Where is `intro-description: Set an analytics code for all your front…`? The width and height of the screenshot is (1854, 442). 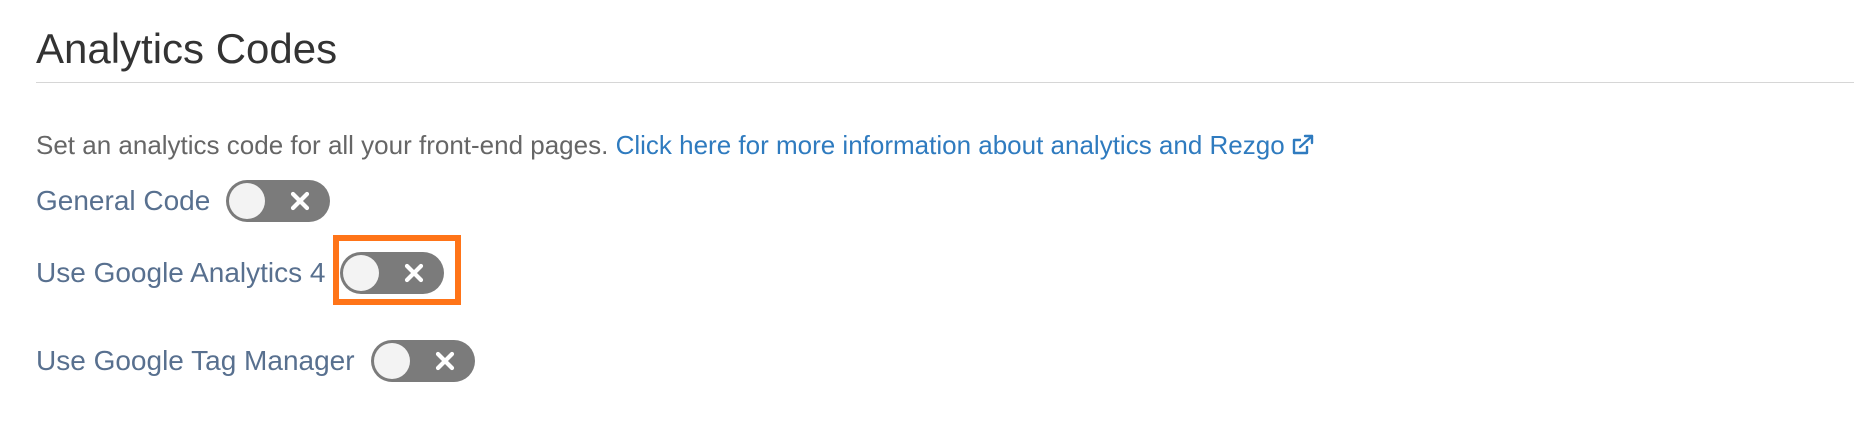 intro-description: Set an analytics code for all your front… is located at coordinates (322, 145).